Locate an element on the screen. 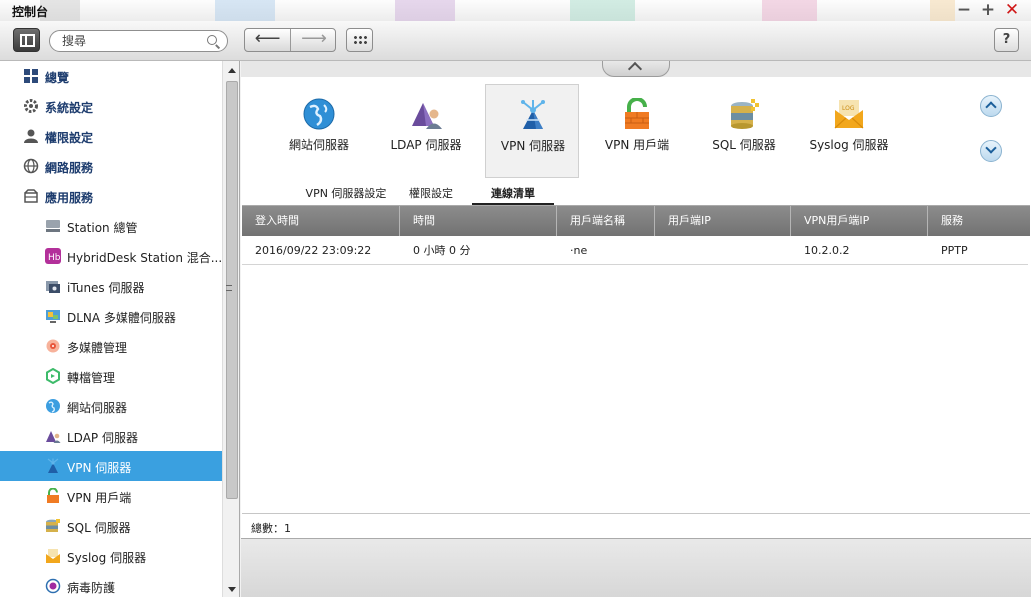 This screenshot has height=597, width=1031. ldap-icon is located at coordinates (53, 437).